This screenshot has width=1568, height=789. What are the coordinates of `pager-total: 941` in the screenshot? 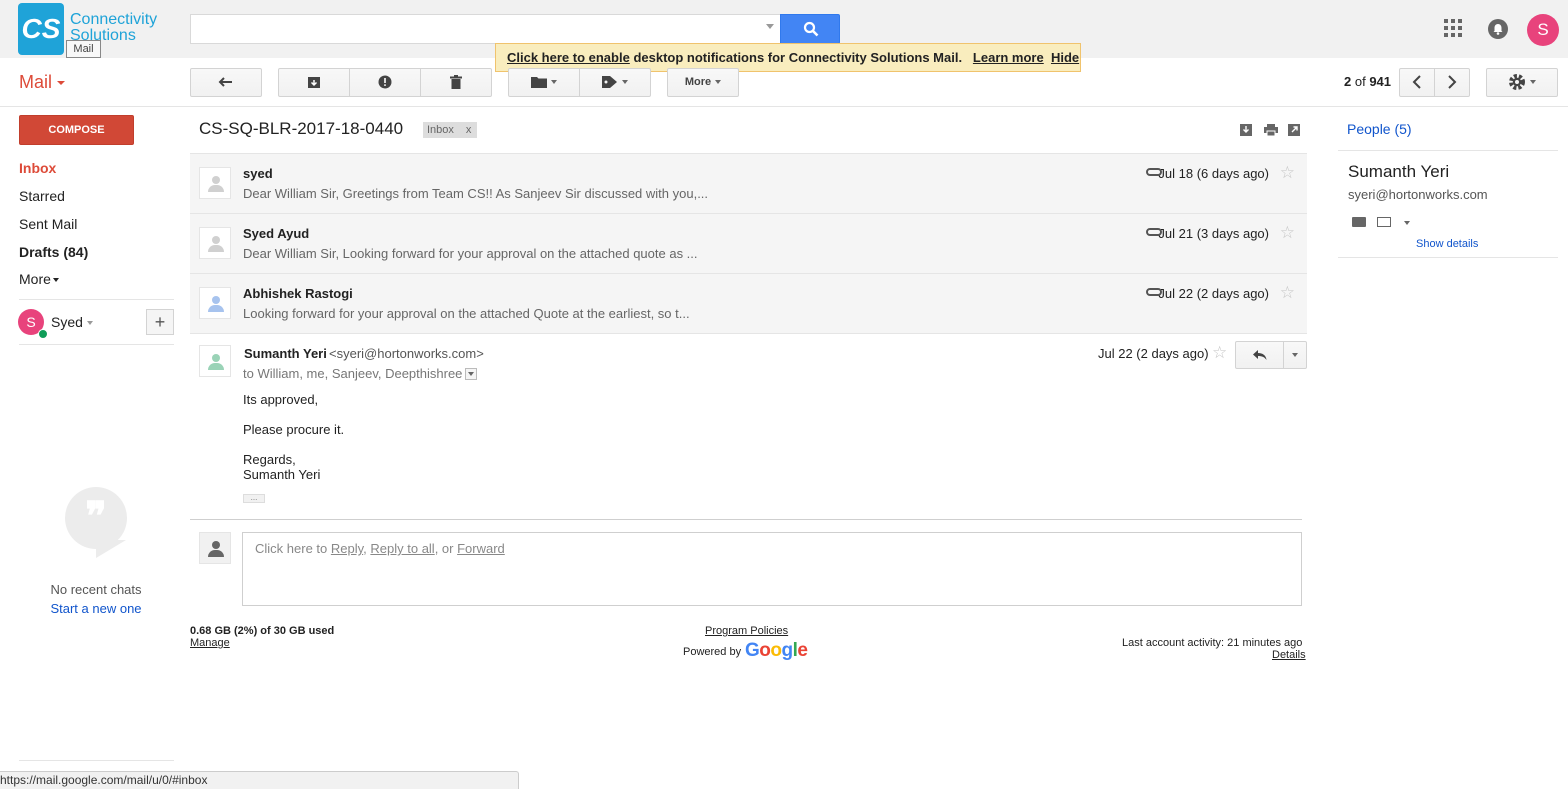 It's located at (1380, 81).